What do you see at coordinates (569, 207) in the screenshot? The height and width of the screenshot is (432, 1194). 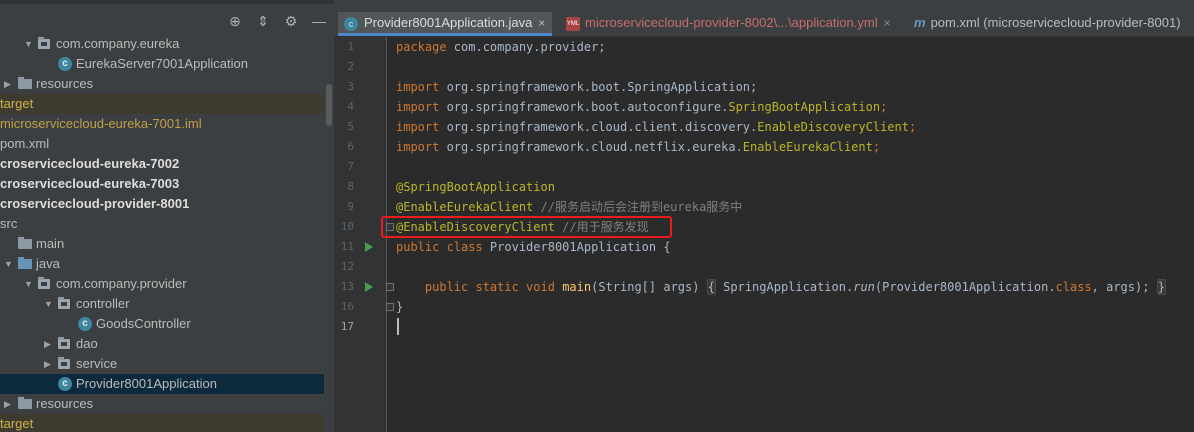 I see `code-line-9: @EnableEurekaClient //服务启动后会注册到eureka服务中` at bounding box center [569, 207].